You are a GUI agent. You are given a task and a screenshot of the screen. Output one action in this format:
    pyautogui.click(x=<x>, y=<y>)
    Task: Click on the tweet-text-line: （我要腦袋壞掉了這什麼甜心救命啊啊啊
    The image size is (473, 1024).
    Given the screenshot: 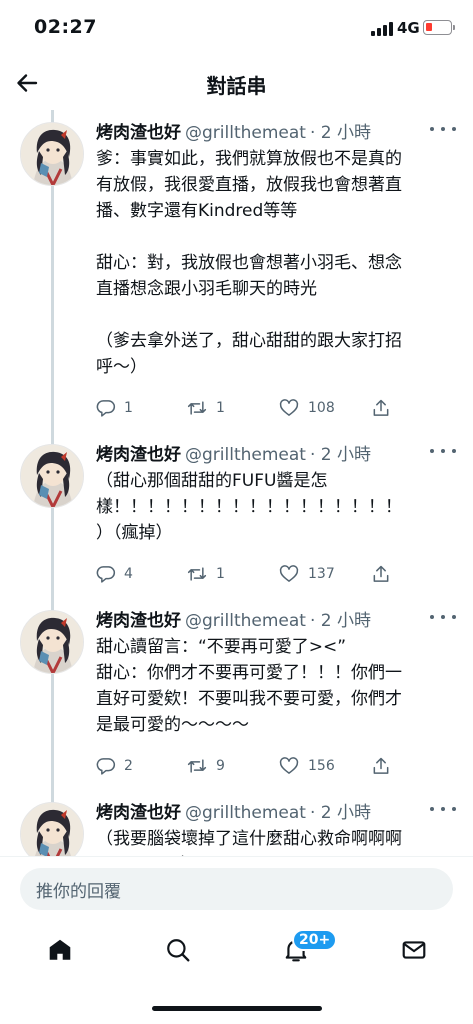 What is the action you would take?
    pyautogui.click(x=249, y=839)
    